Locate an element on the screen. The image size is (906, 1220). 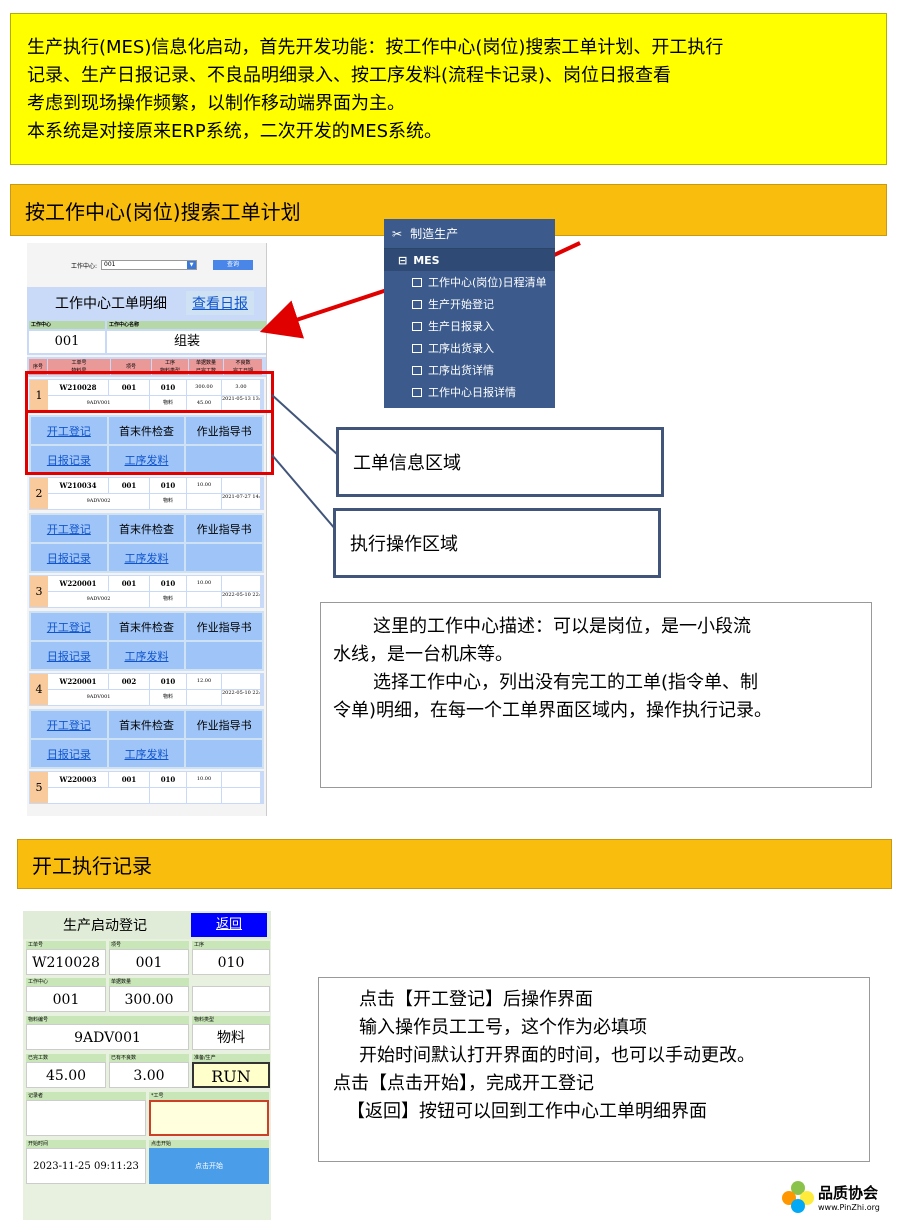
menu-item-shipment-entry: 工序出货录入 is located at coordinates (469, 348).